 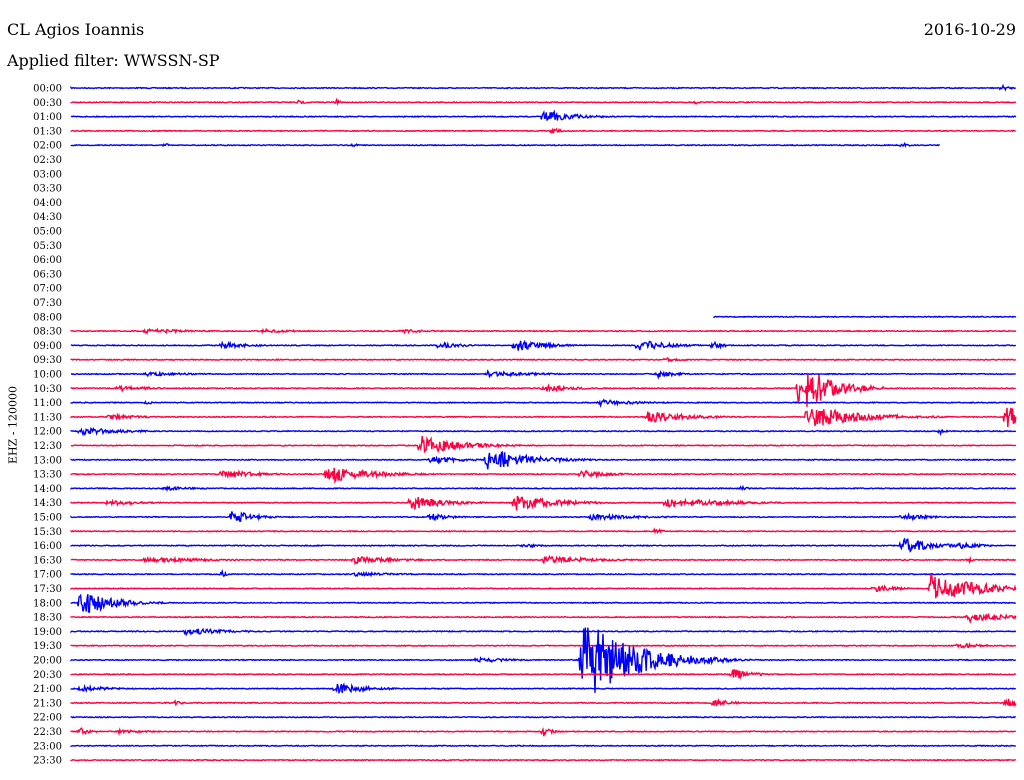 What do you see at coordinates (47, 174) in the screenshot?
I see `row-time-label: 03:00` at bounding box center [47, 174].